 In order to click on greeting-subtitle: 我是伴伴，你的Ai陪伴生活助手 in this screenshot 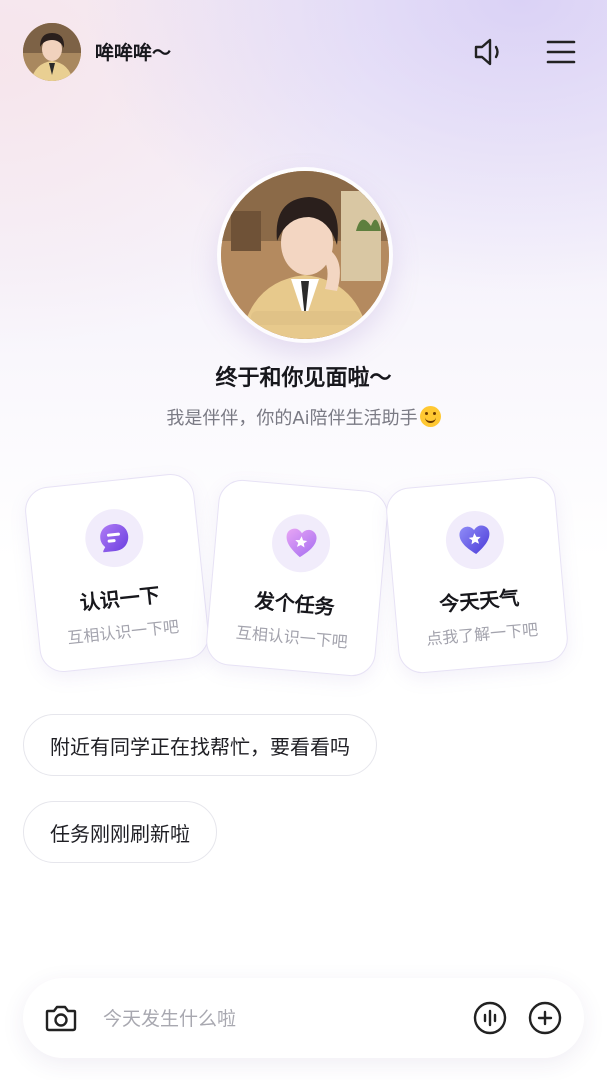, I will do `click(303, 417)`.